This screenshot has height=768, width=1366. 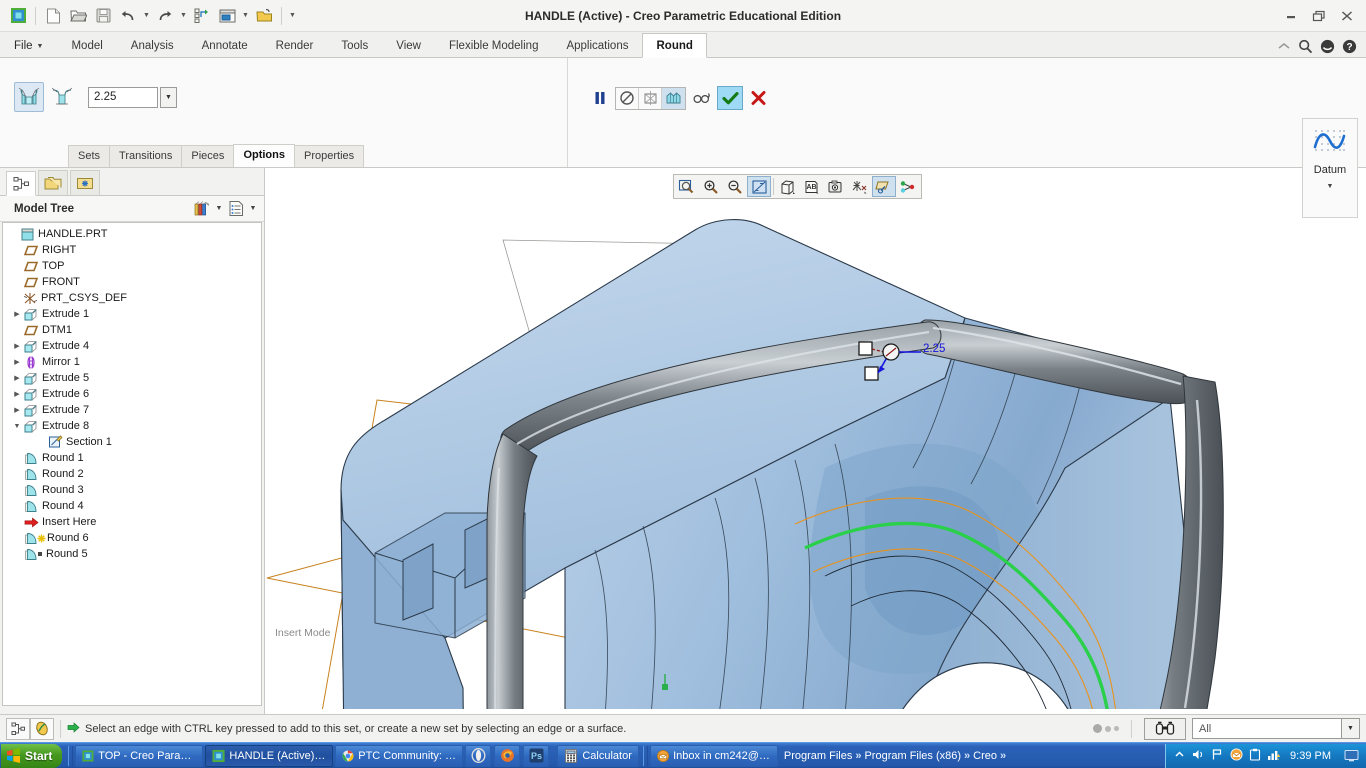 I want to click on round-circular-icon, so click(x=29, y=97).